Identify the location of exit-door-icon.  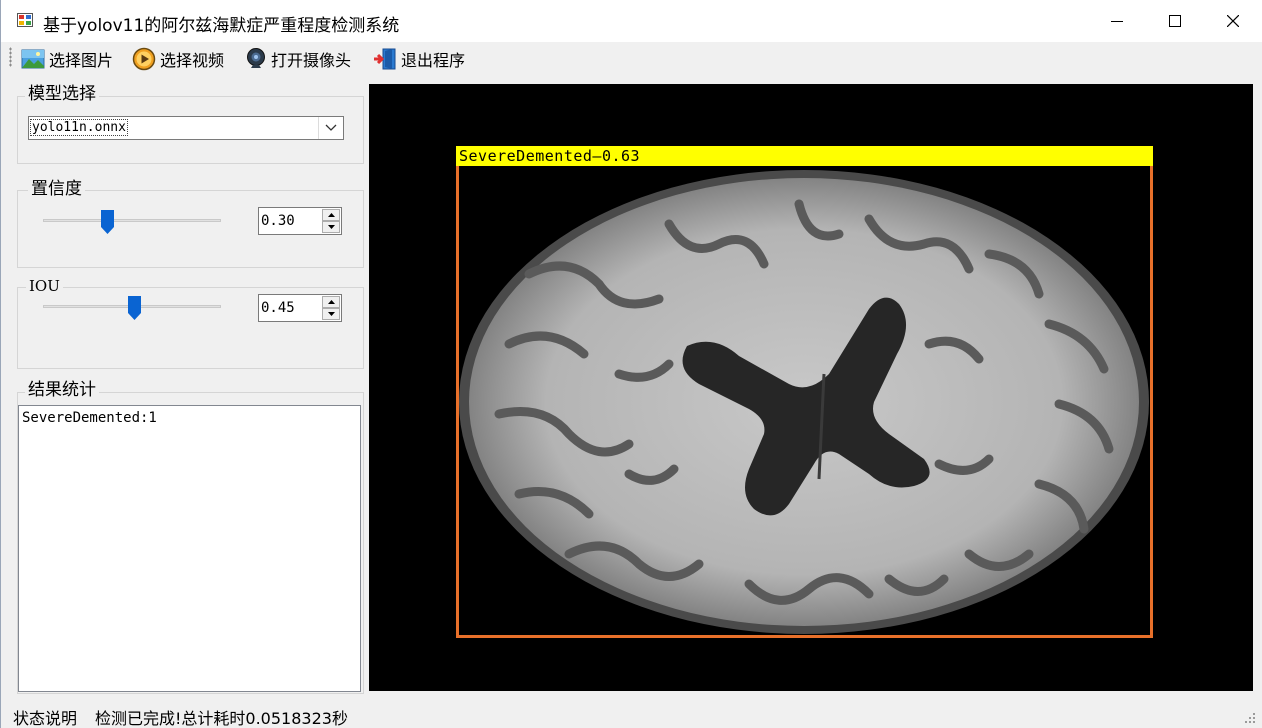
(385, 59).